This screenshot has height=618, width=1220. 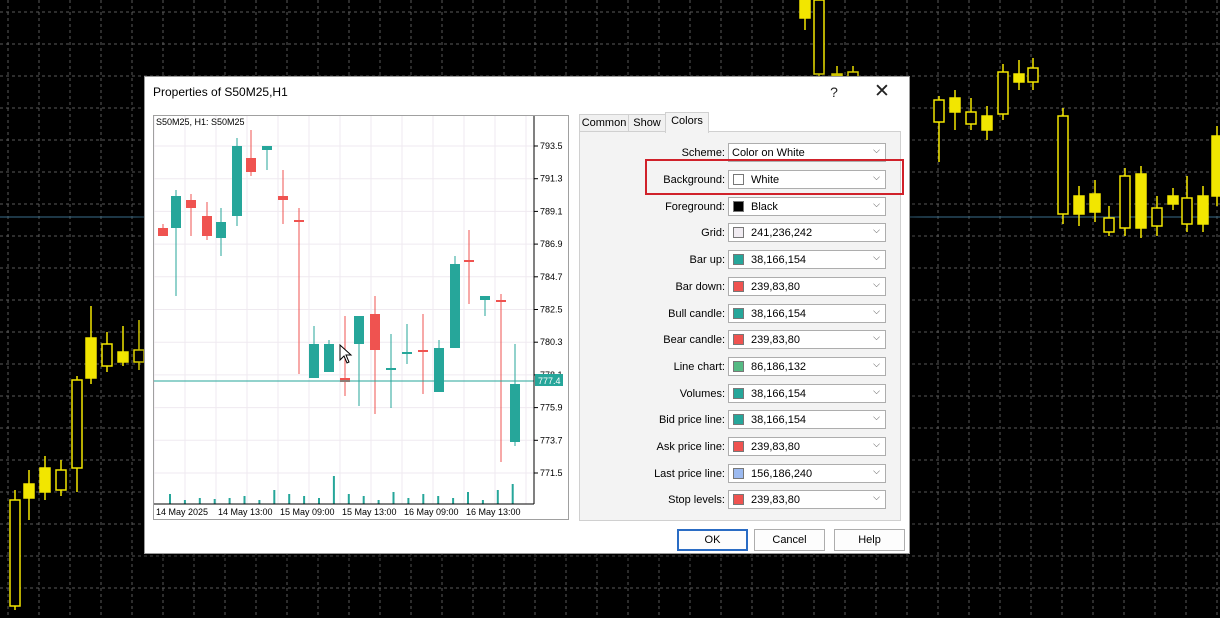 I want to click on grid-value: 241,236,242, so click(x=782, y=233).